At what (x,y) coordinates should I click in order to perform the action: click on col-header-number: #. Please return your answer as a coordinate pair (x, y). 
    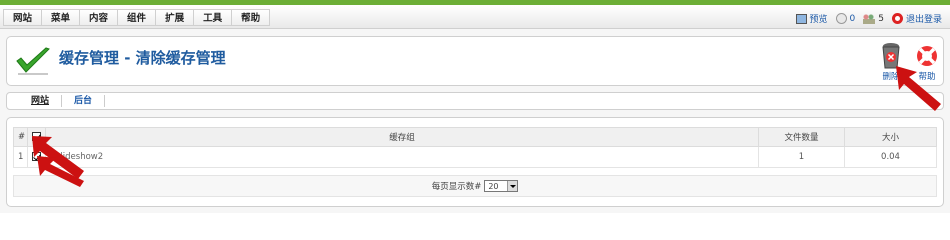
    Looking at the image, I should click on (20, 137).